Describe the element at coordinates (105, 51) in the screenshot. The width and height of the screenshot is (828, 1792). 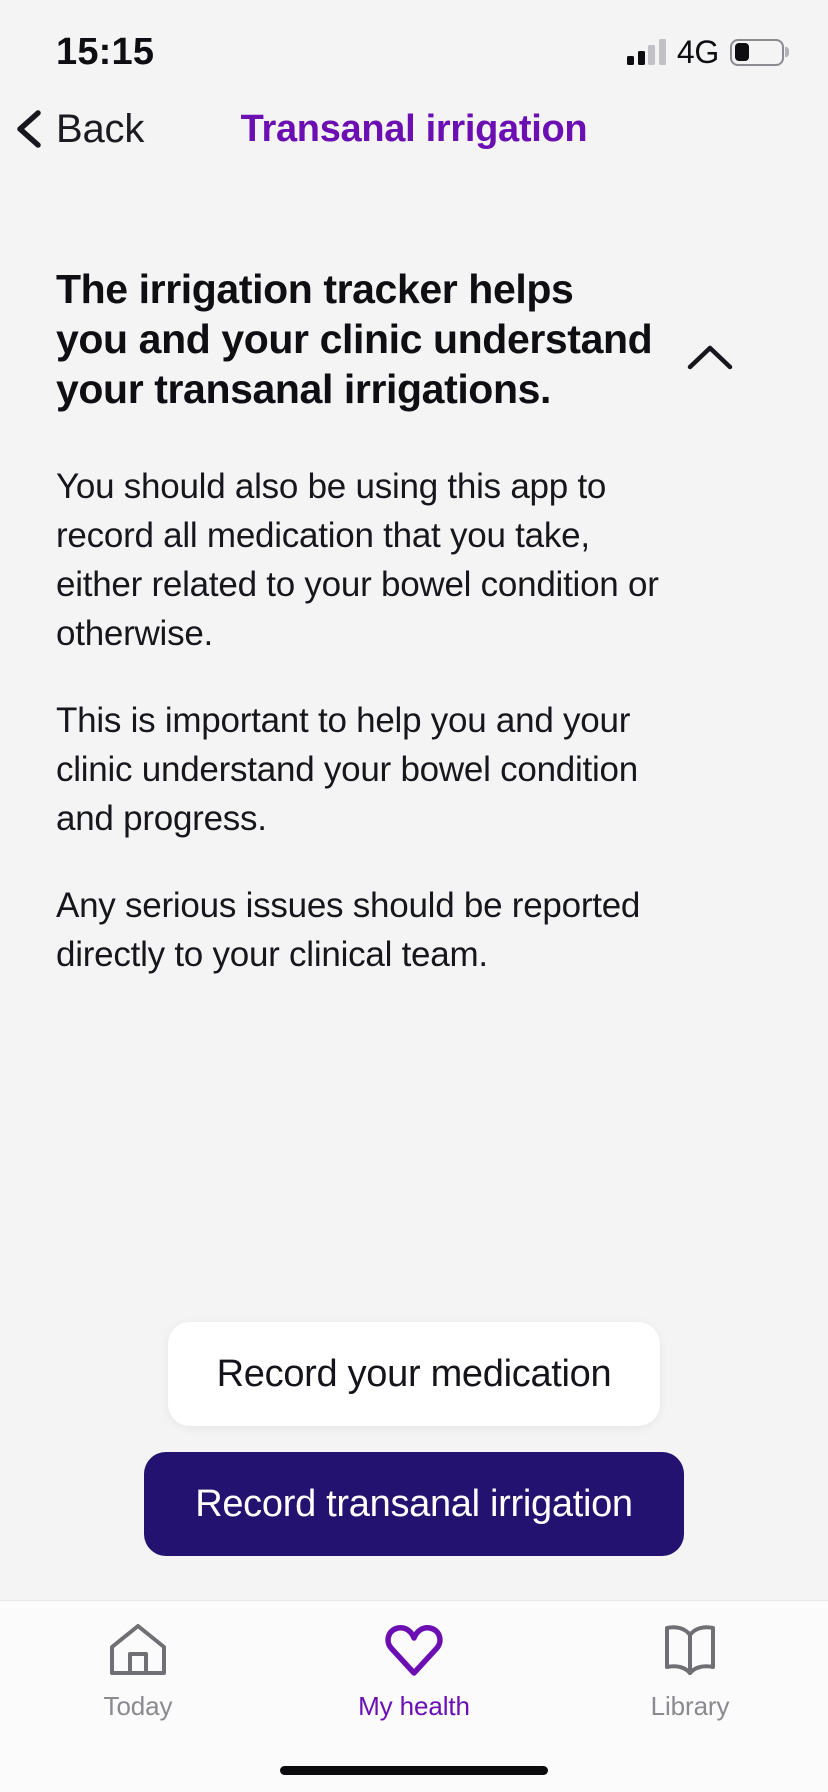
I see `status-time: 15:15` at that location.